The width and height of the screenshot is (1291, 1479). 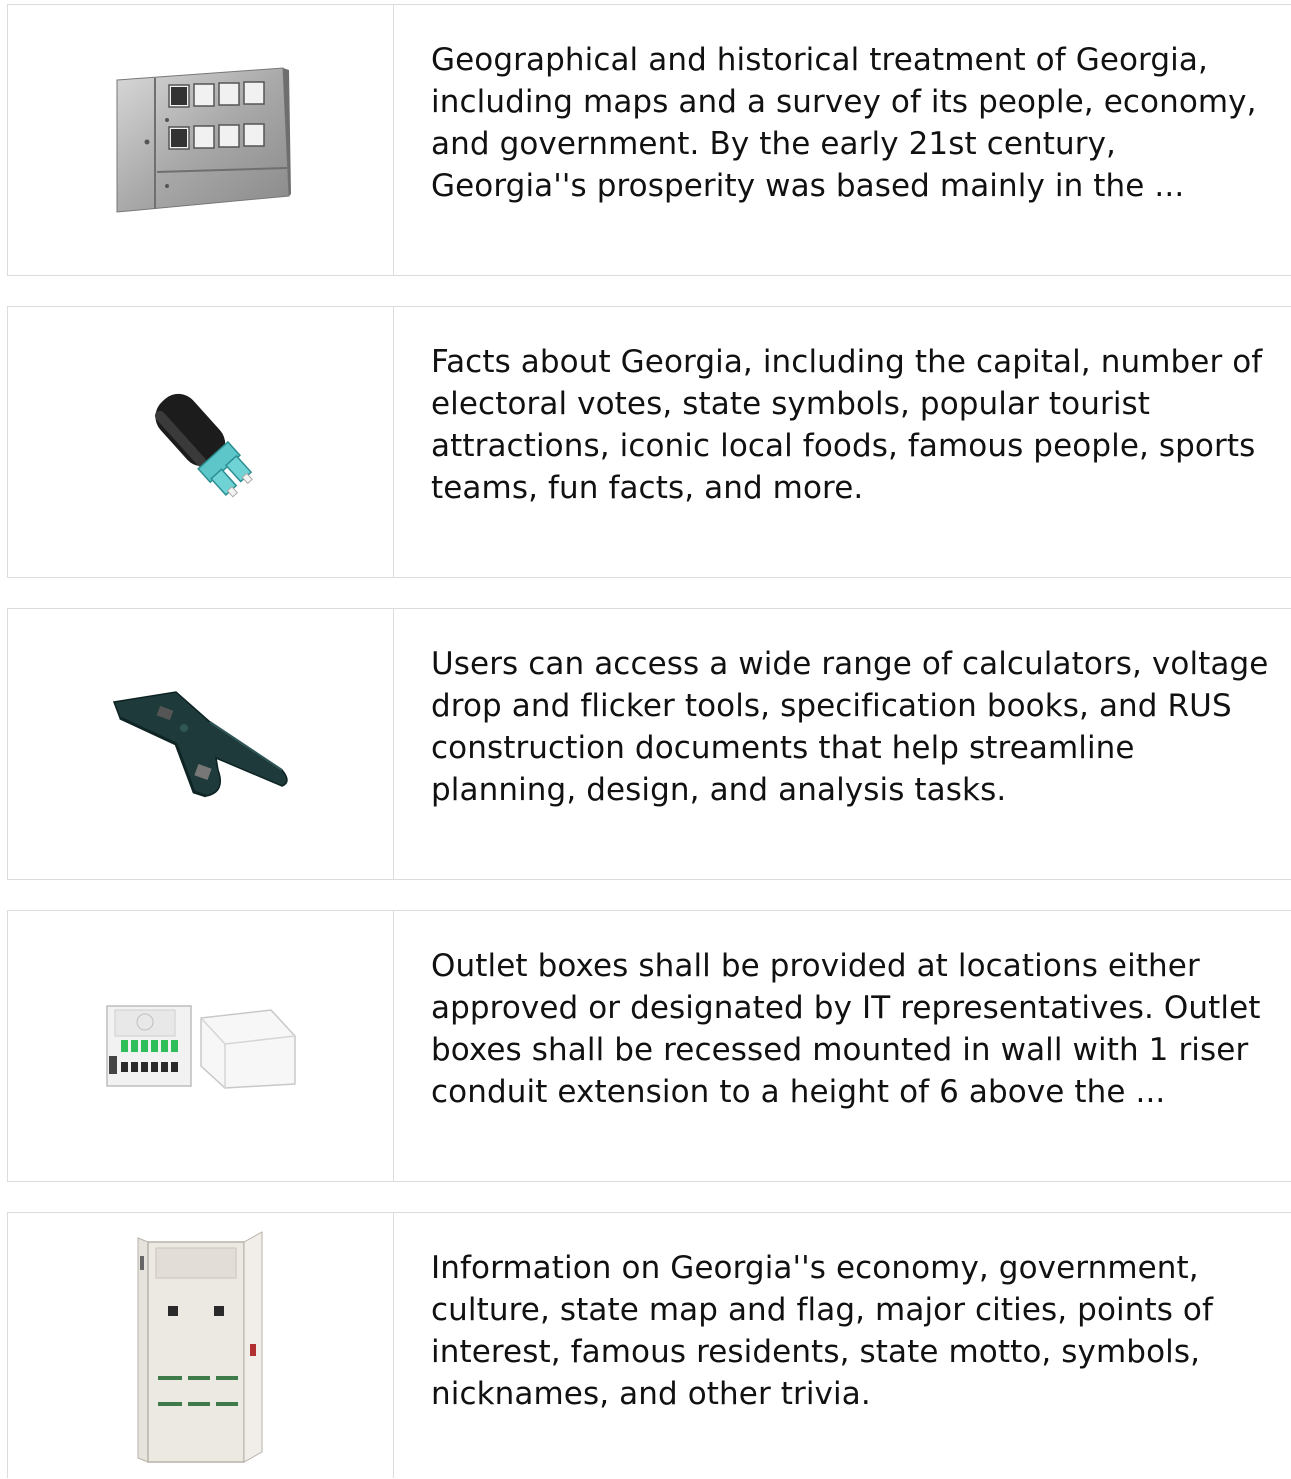 I want to click on crimping-tool-icon, so click(x=200, y=744).